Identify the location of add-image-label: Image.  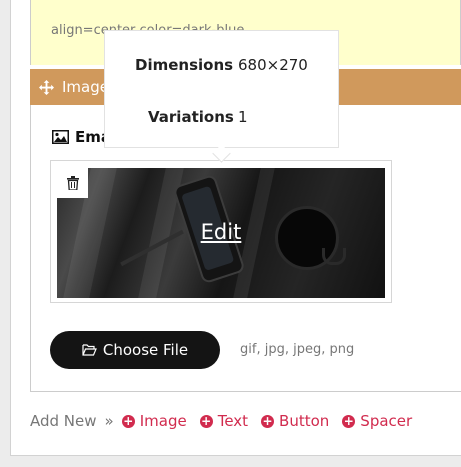
(163, 421).